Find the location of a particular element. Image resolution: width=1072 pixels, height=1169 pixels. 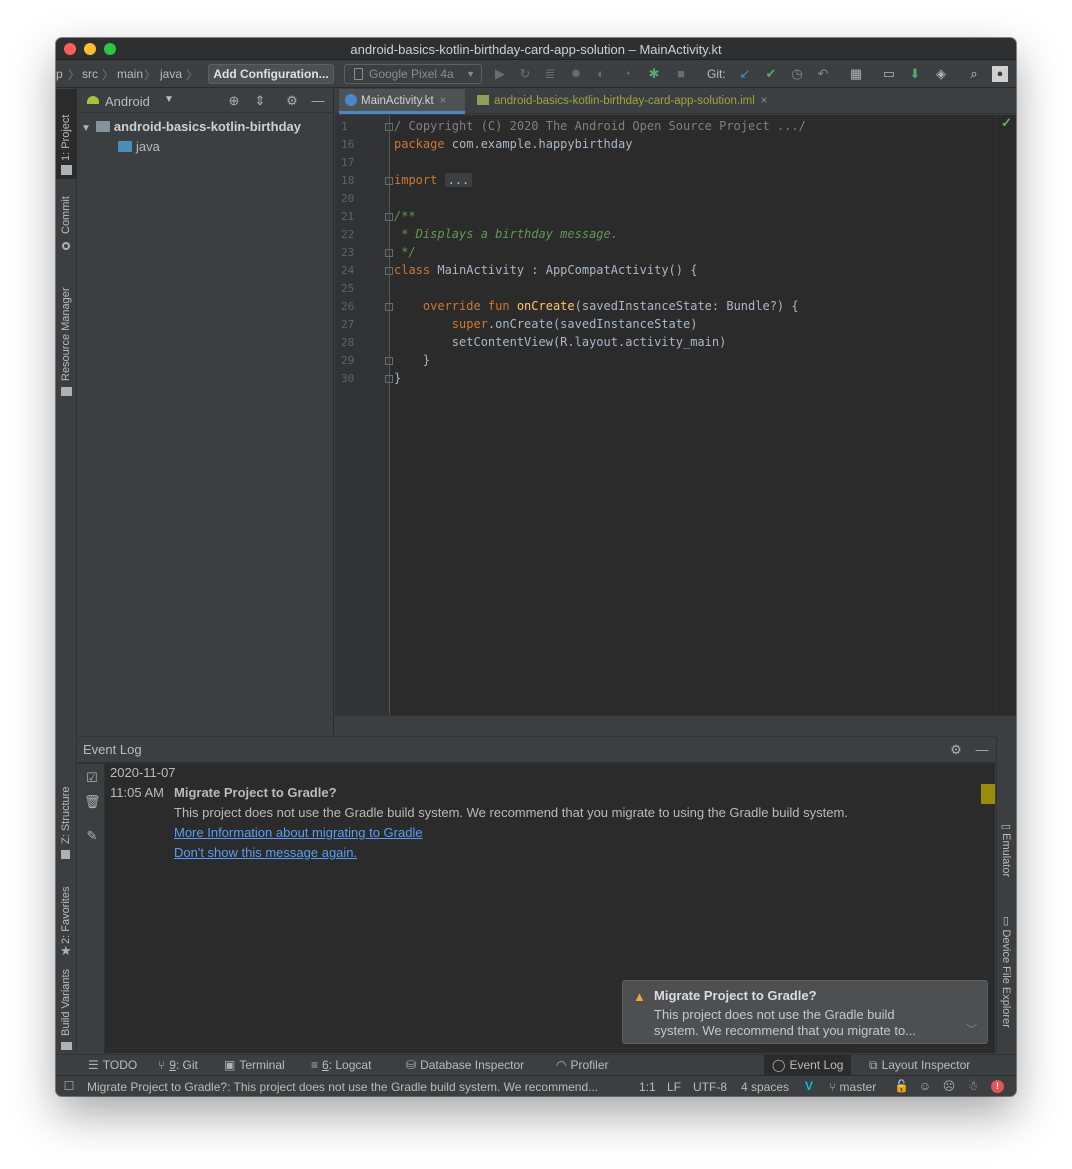

stop-icon: ■ is located at coordinates (681, 74).